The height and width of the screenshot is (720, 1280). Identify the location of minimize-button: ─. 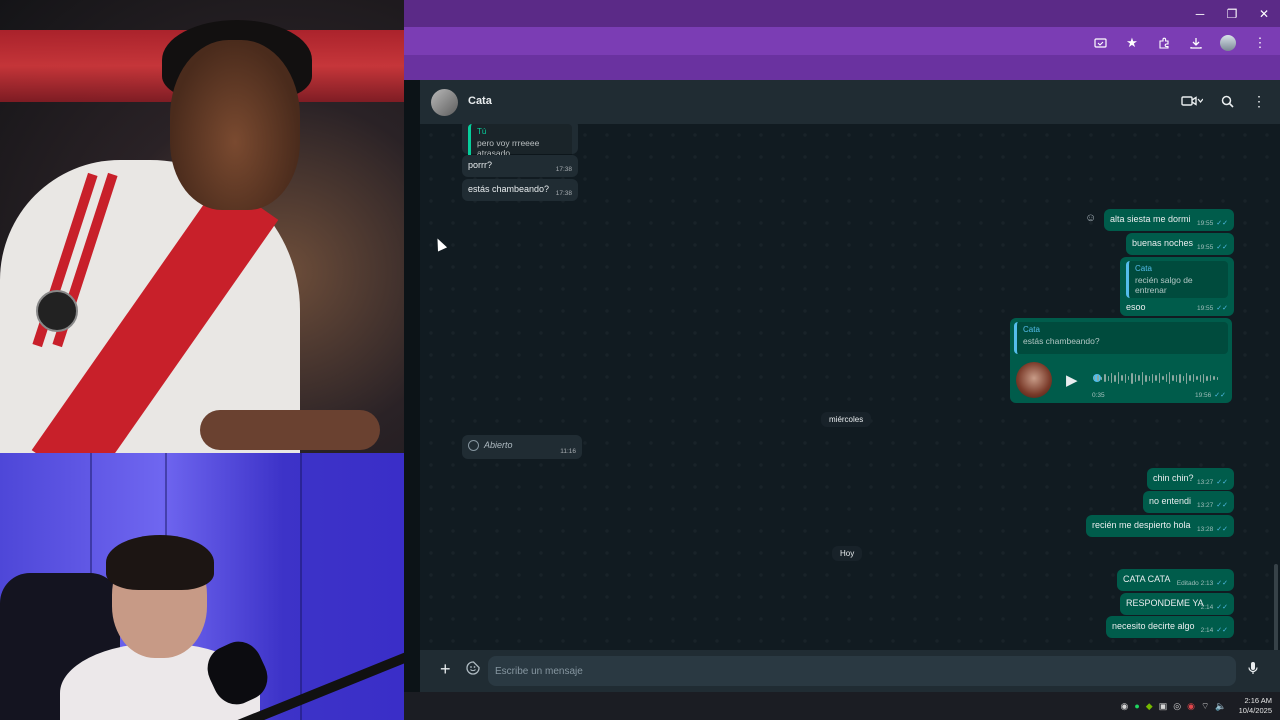
(1200, 13).